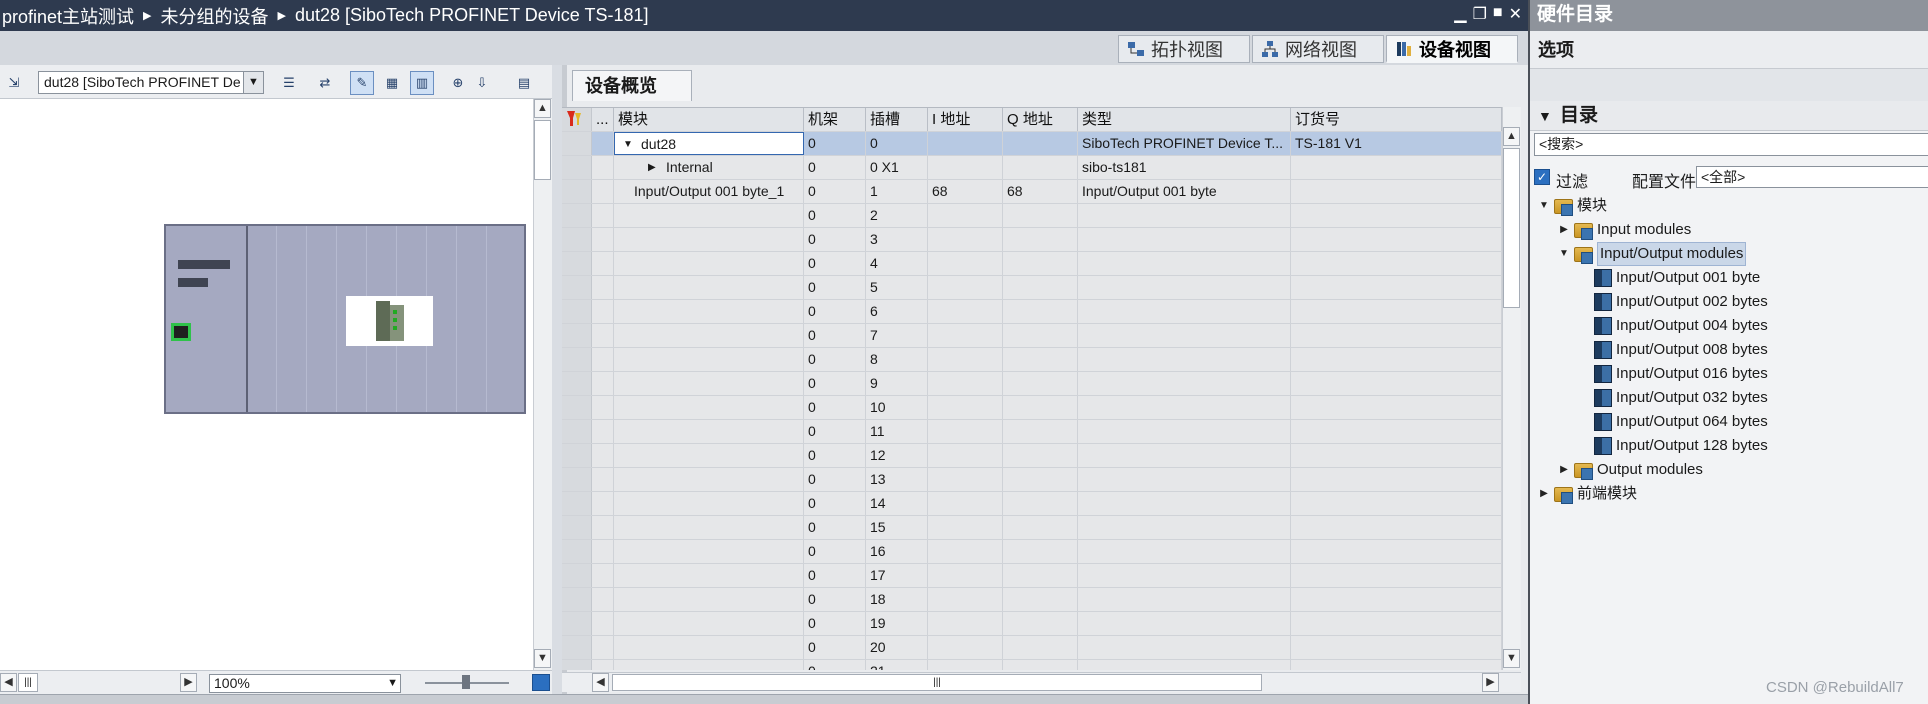 This screenshot has width=1928, height=704. Describe the element at coordinates (524, 83) in the screenshot. I see `properties-icon: ▤` at that location.